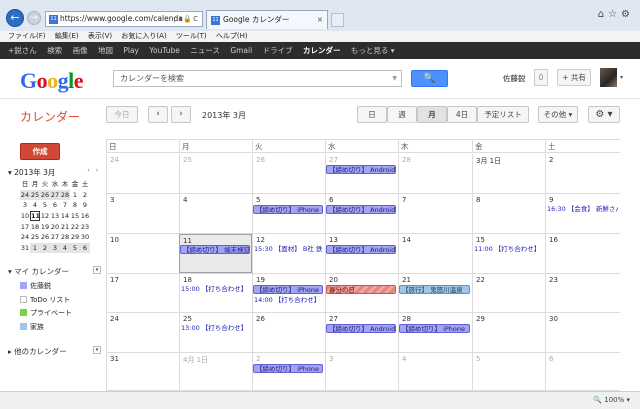 This screenshot has width=640, height=409. Describe the element at coordinates (582, 209) in the screenshot. I see `calendar-event: 16:30 【会食】 新鮮さん` at that location.